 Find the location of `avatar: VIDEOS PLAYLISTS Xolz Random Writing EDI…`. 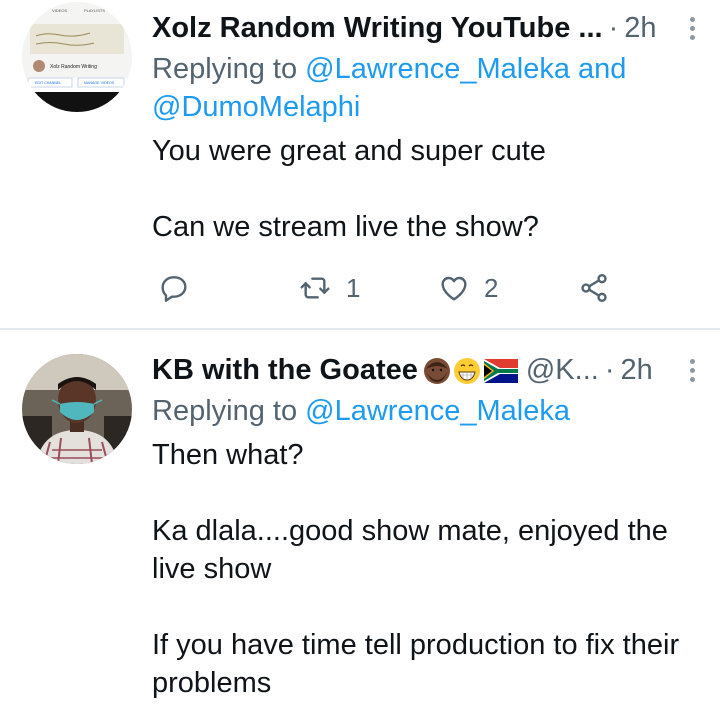

avatar: VIDEOS PLAYLISTS Xolz Random Writing EDI… is located at coordinates (77, 57).